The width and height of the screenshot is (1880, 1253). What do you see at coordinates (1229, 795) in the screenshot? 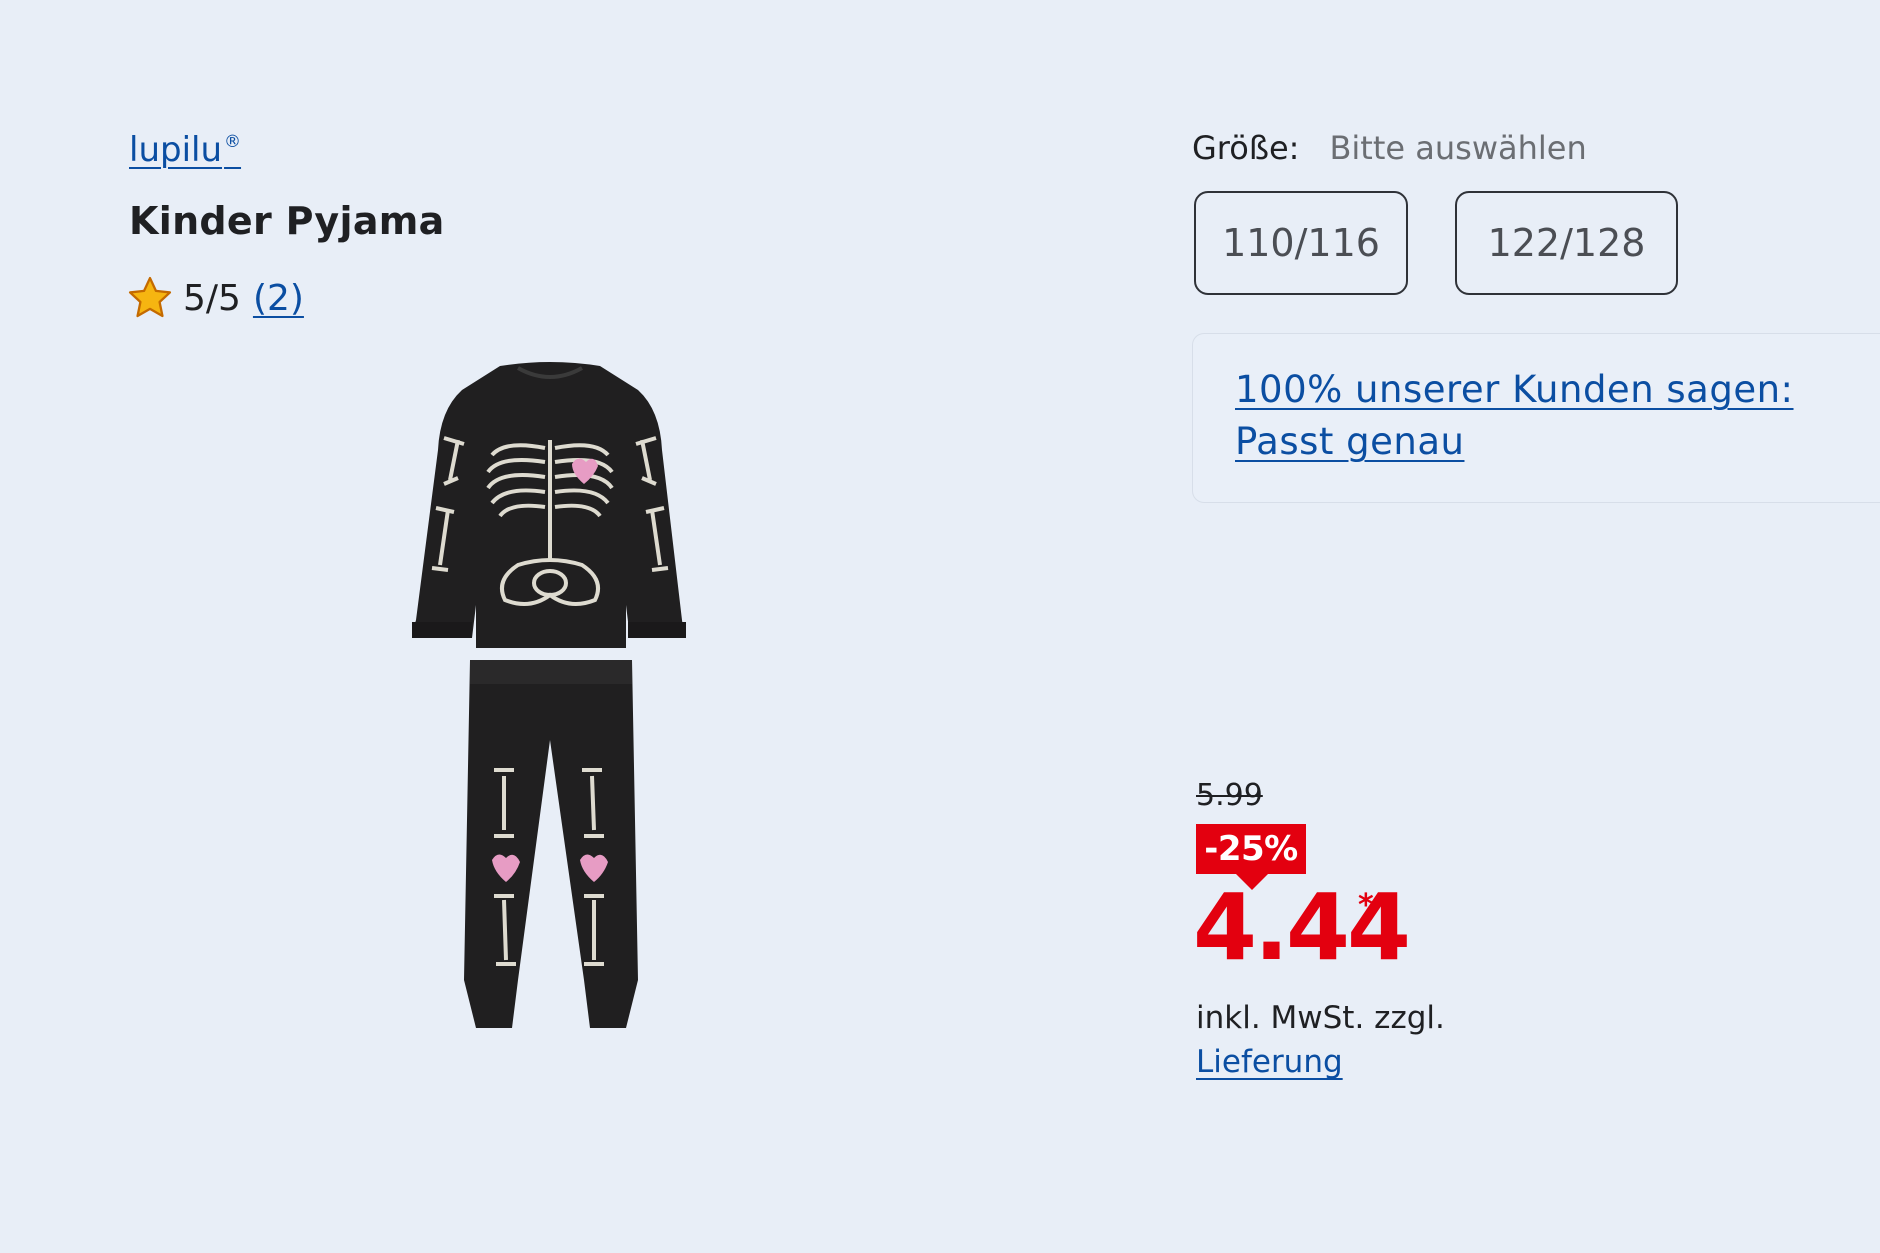
I see `old-price: 5.99` at bounding box center [1229, 795].